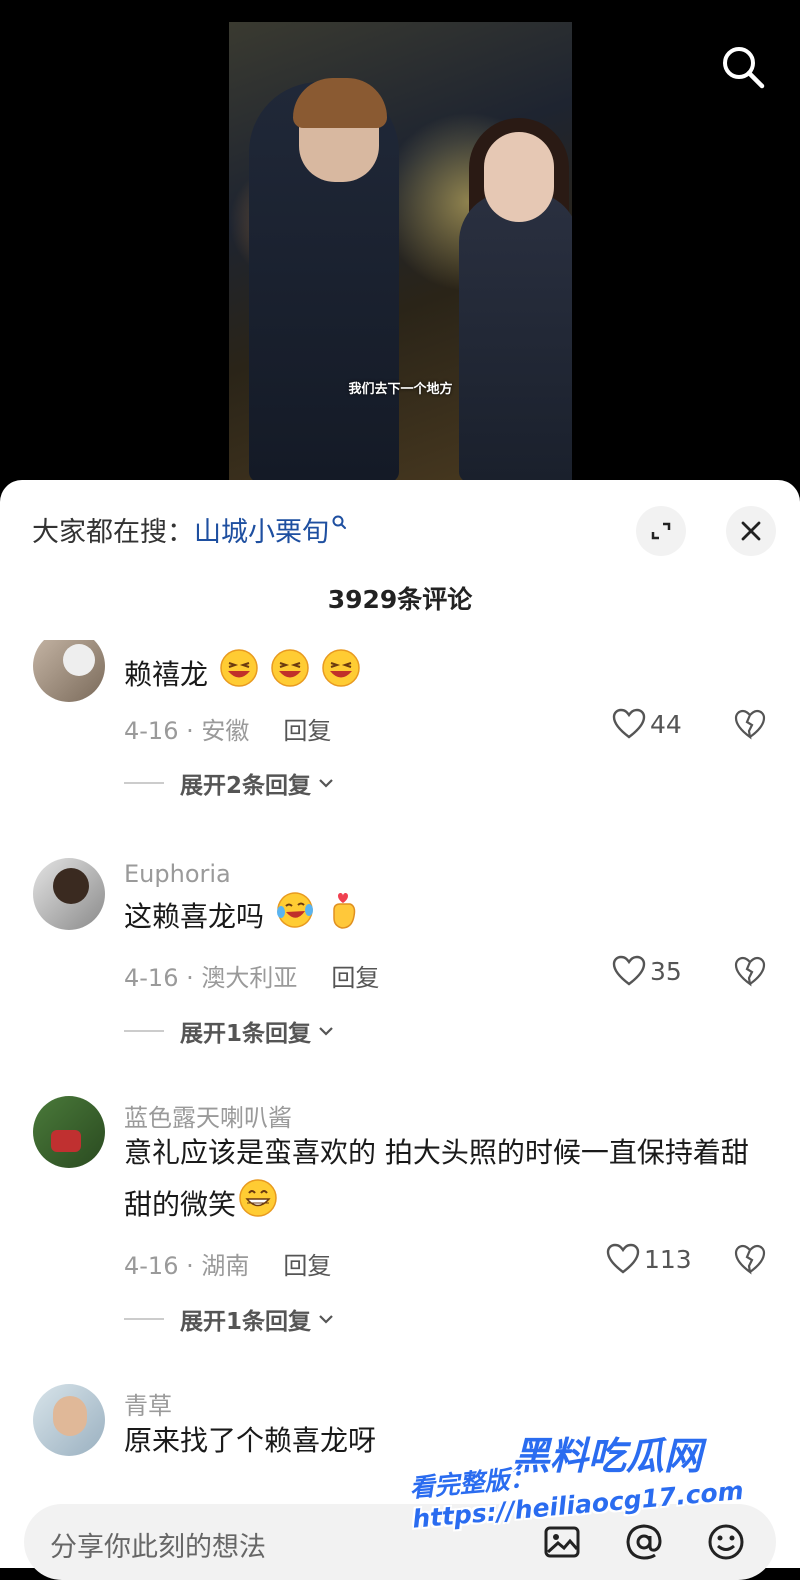 The width and height of the screenshot is (800, 1580). I want to click on woman-head, so click(519, 177).